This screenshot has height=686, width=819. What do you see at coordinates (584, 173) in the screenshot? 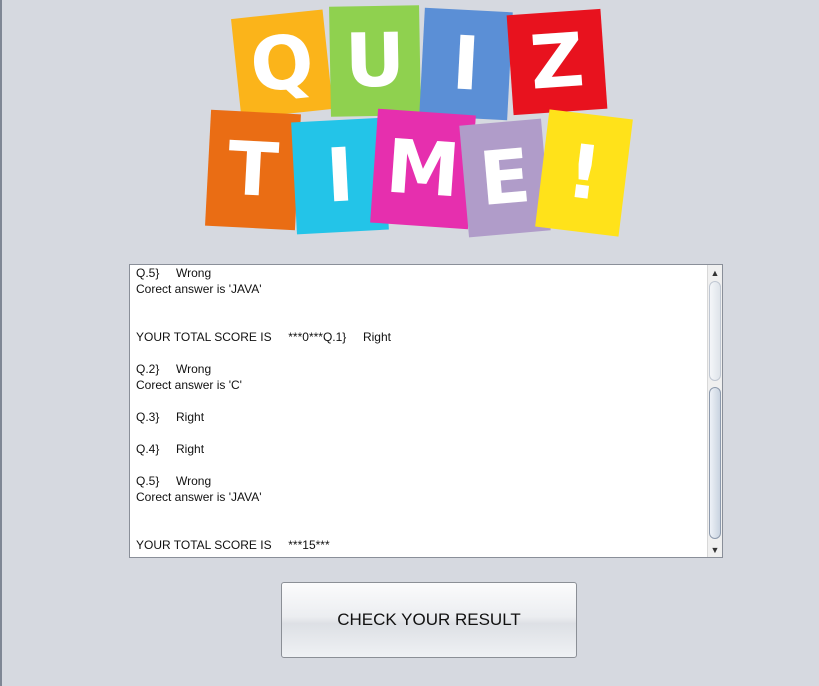
I see `logo-tile-exclaim: !` at bounding box center [584, 173].